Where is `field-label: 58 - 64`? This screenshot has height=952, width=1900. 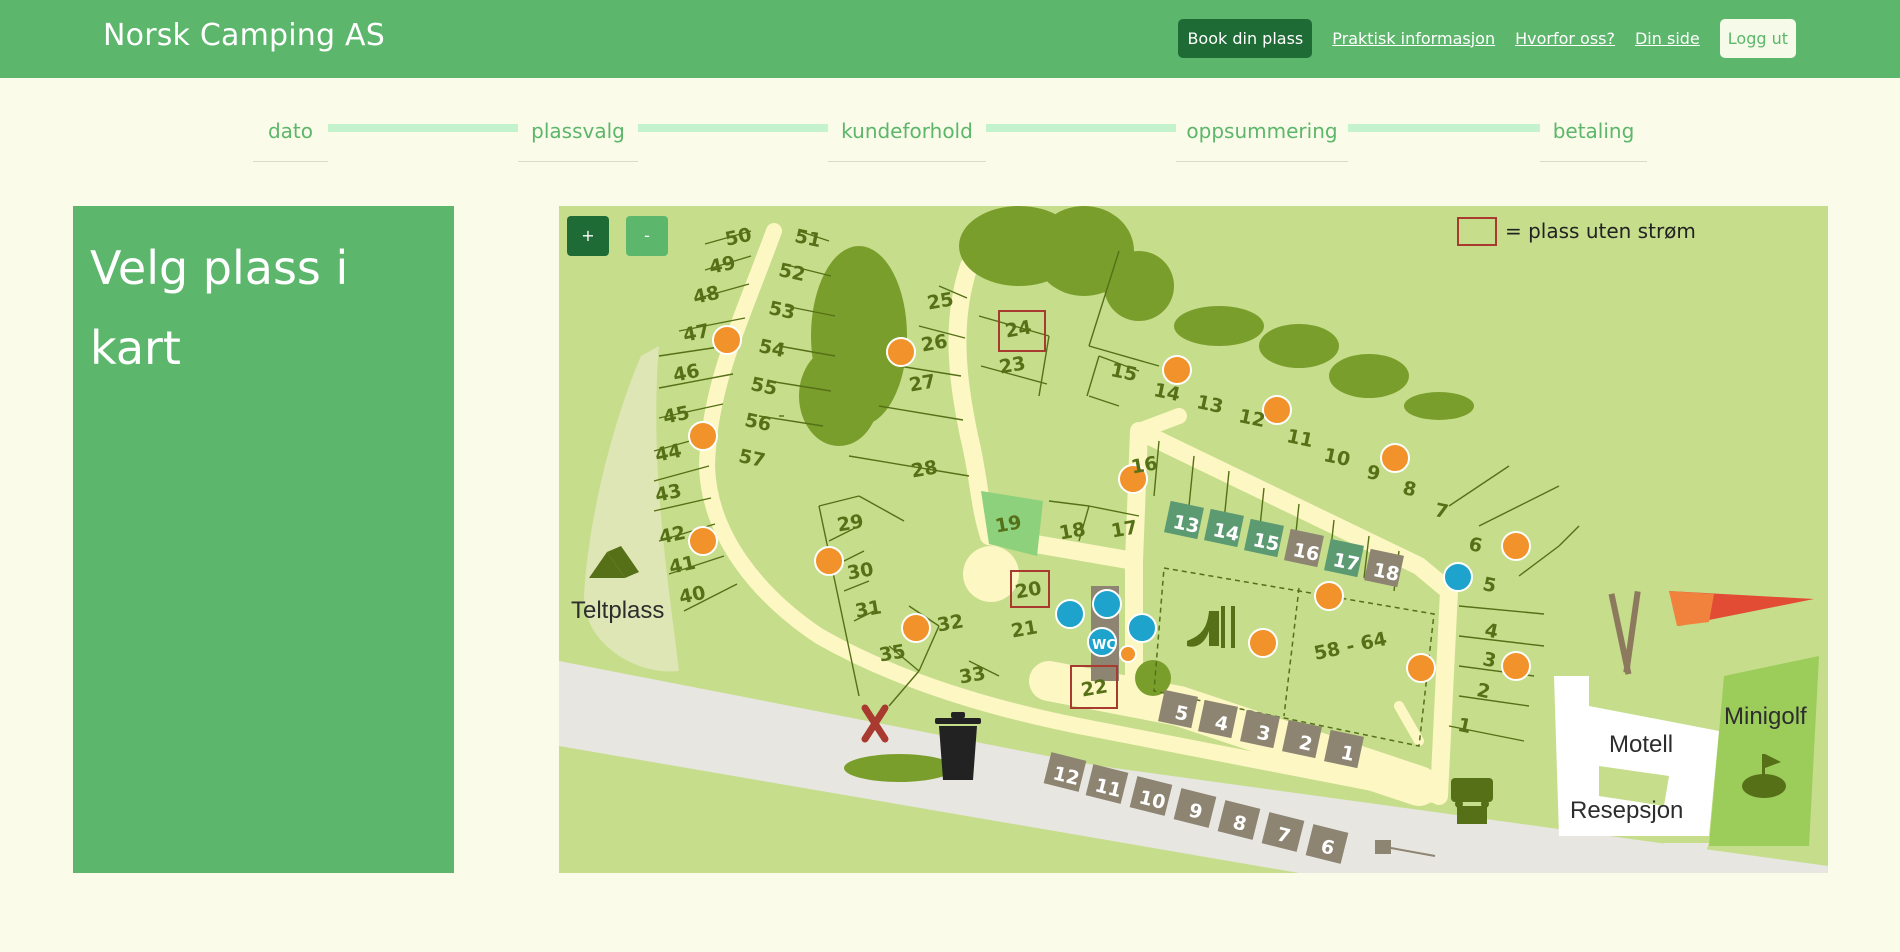 field-label: 58 - 64 is located at coordinates (1350, 646).